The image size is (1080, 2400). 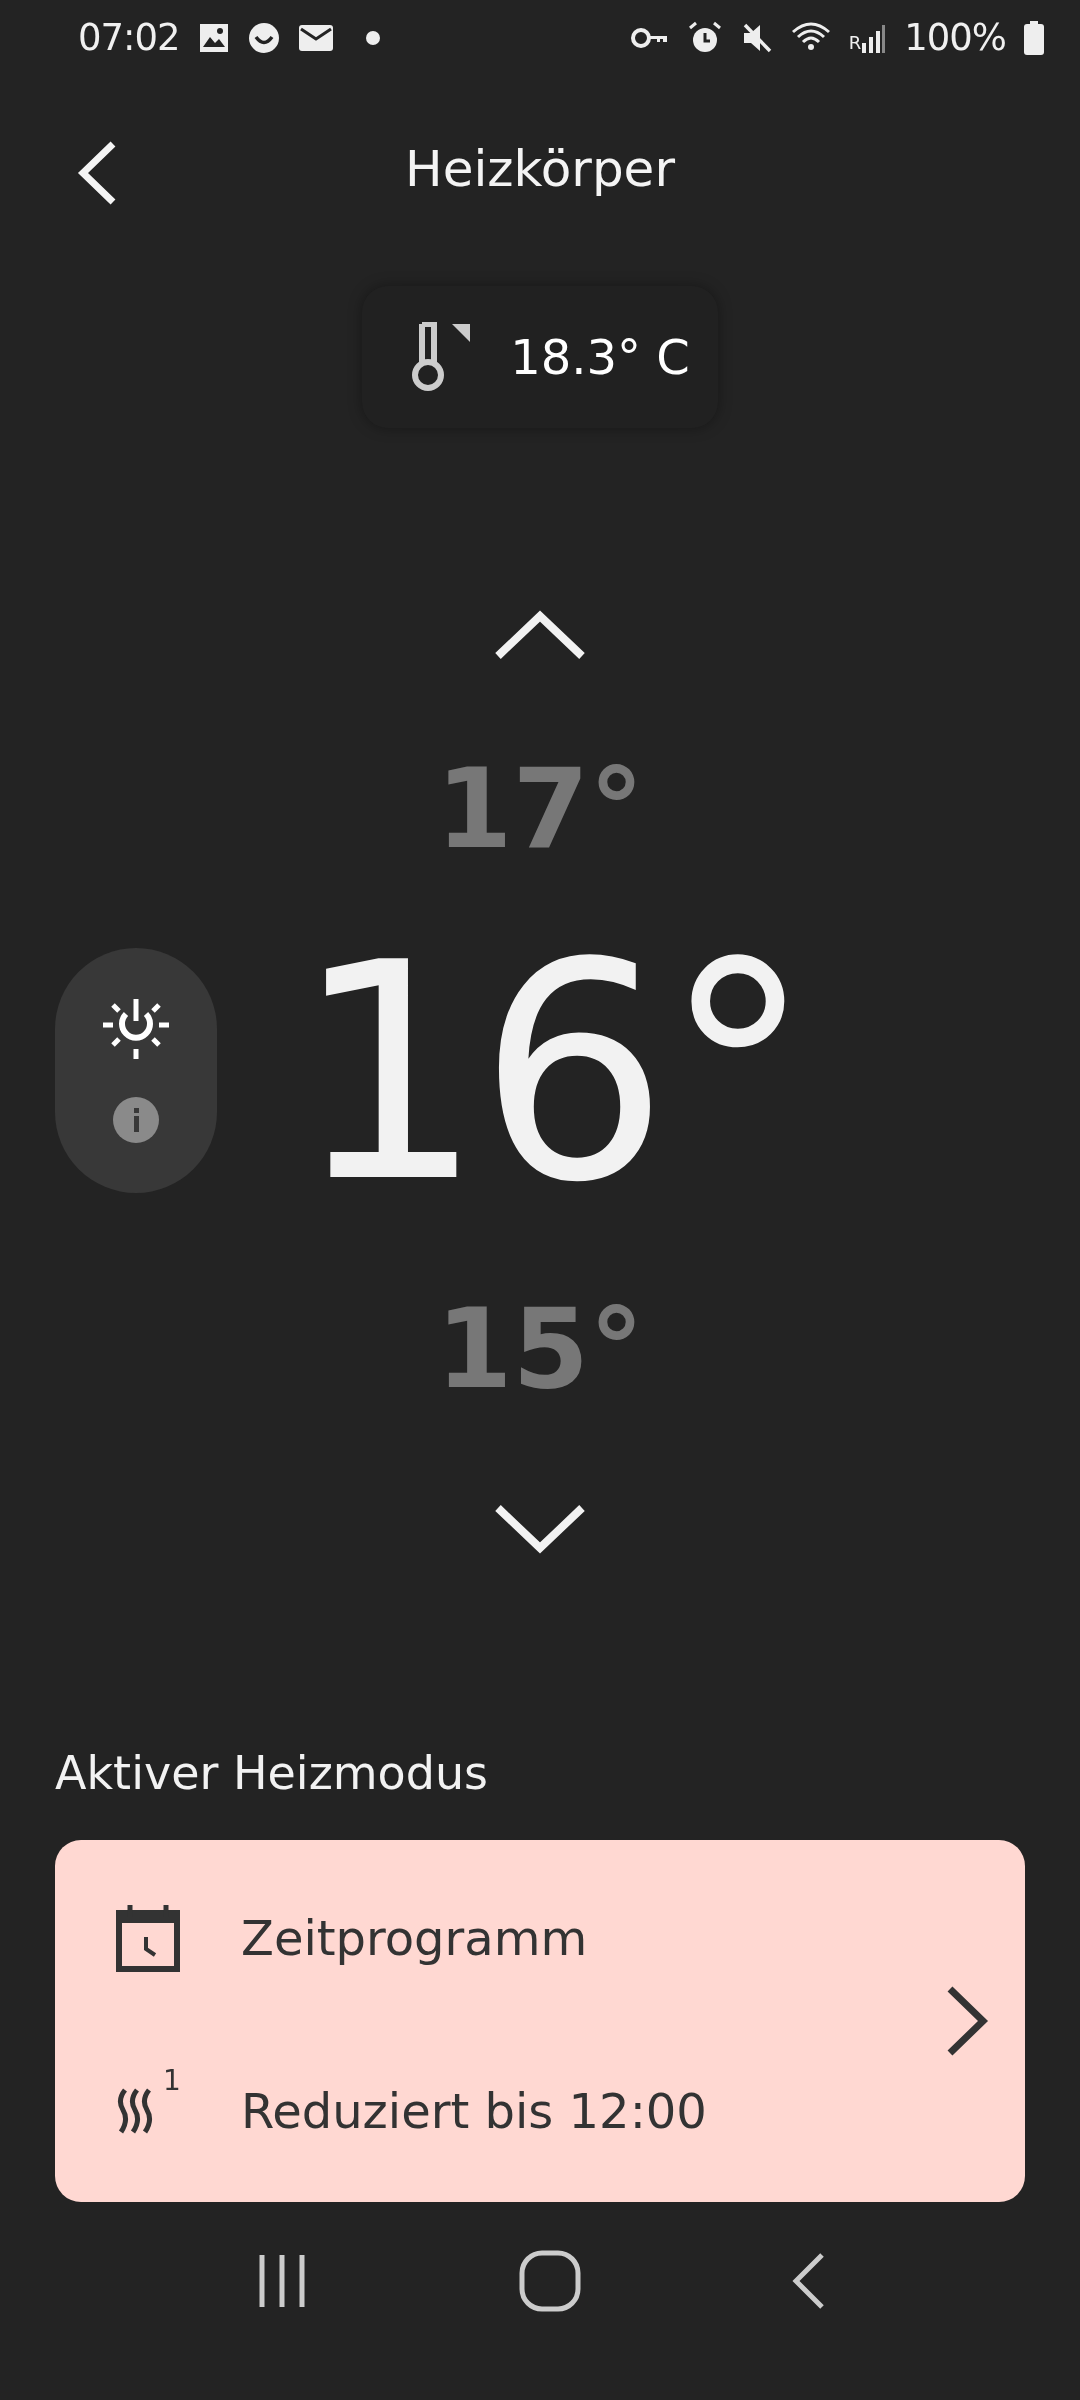 I want to click on mode-status: Reduziert bis 12:00, so click(x=474, y=2110).